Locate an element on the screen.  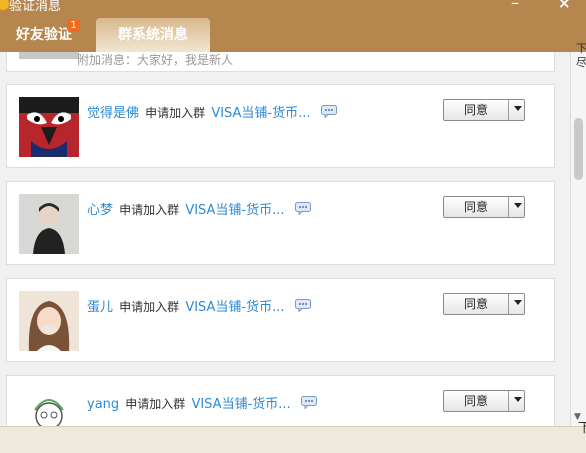
attach-message: 附加消息：大家好，我是新人 is located at coordinates (155, 60).